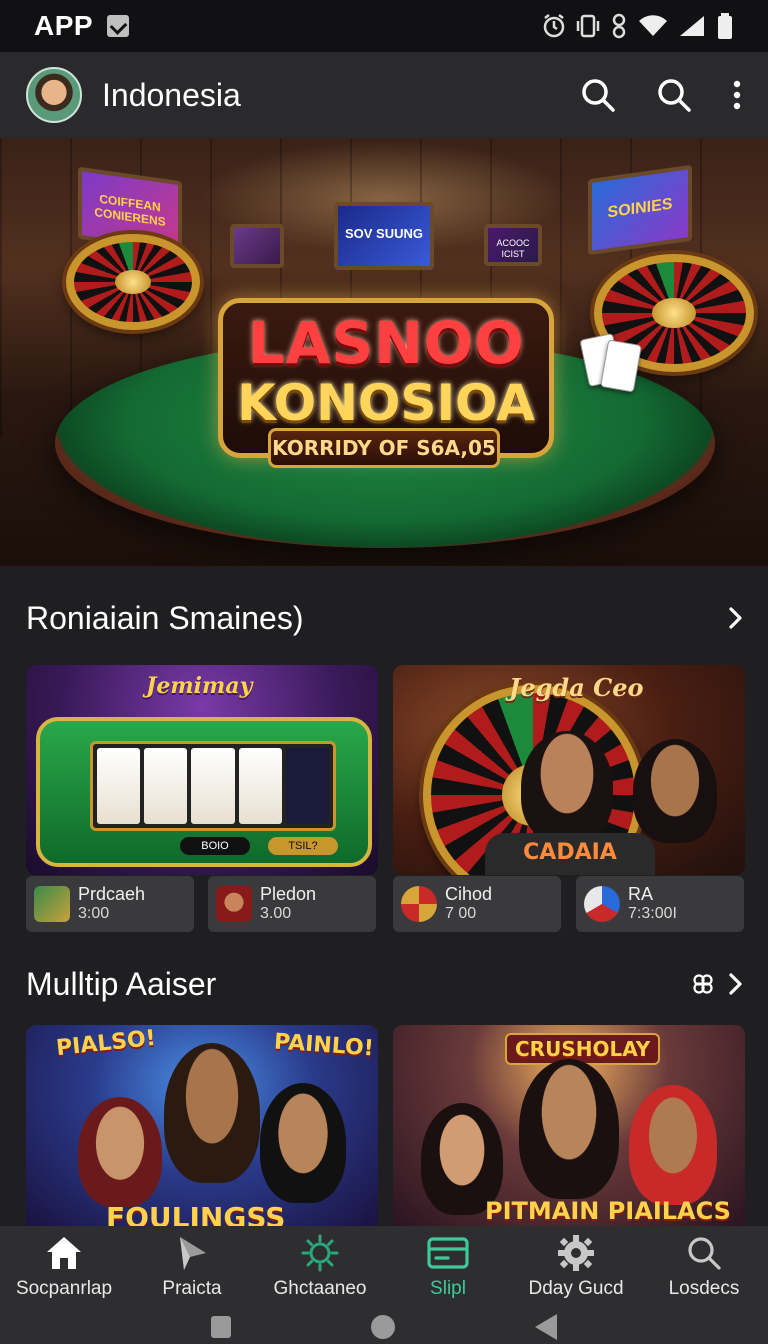  What do you see at coordinates (64, 1288) in the screenshot?
I see `nav-label: Socpanrlap` at bounding box center [64, 1288].